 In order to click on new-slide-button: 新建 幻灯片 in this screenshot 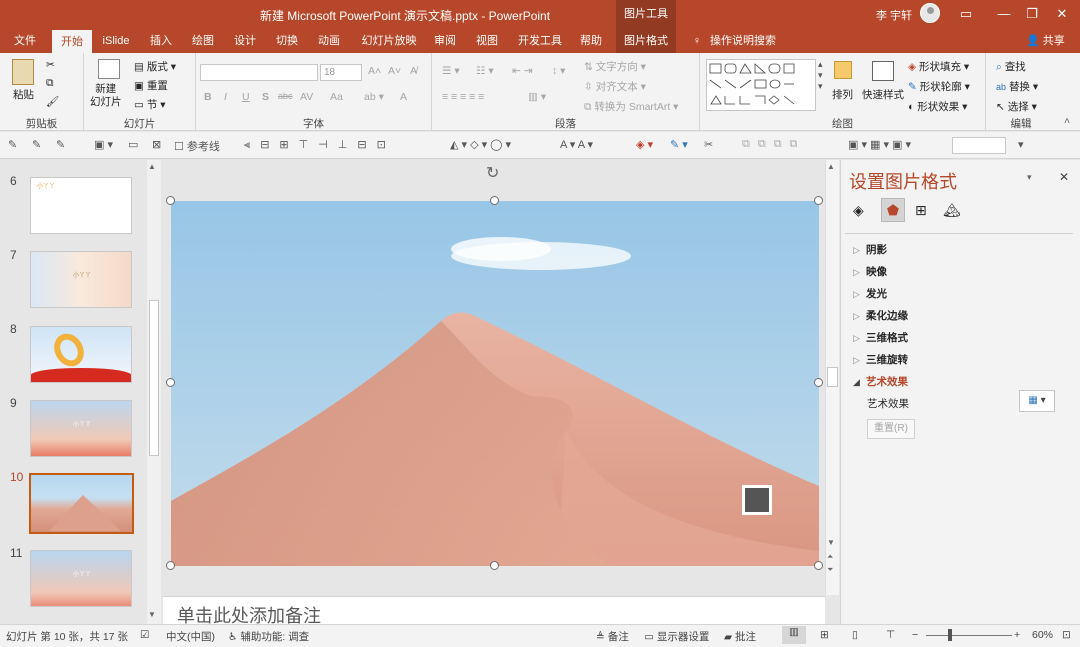, I will do `click(106, 96)`.